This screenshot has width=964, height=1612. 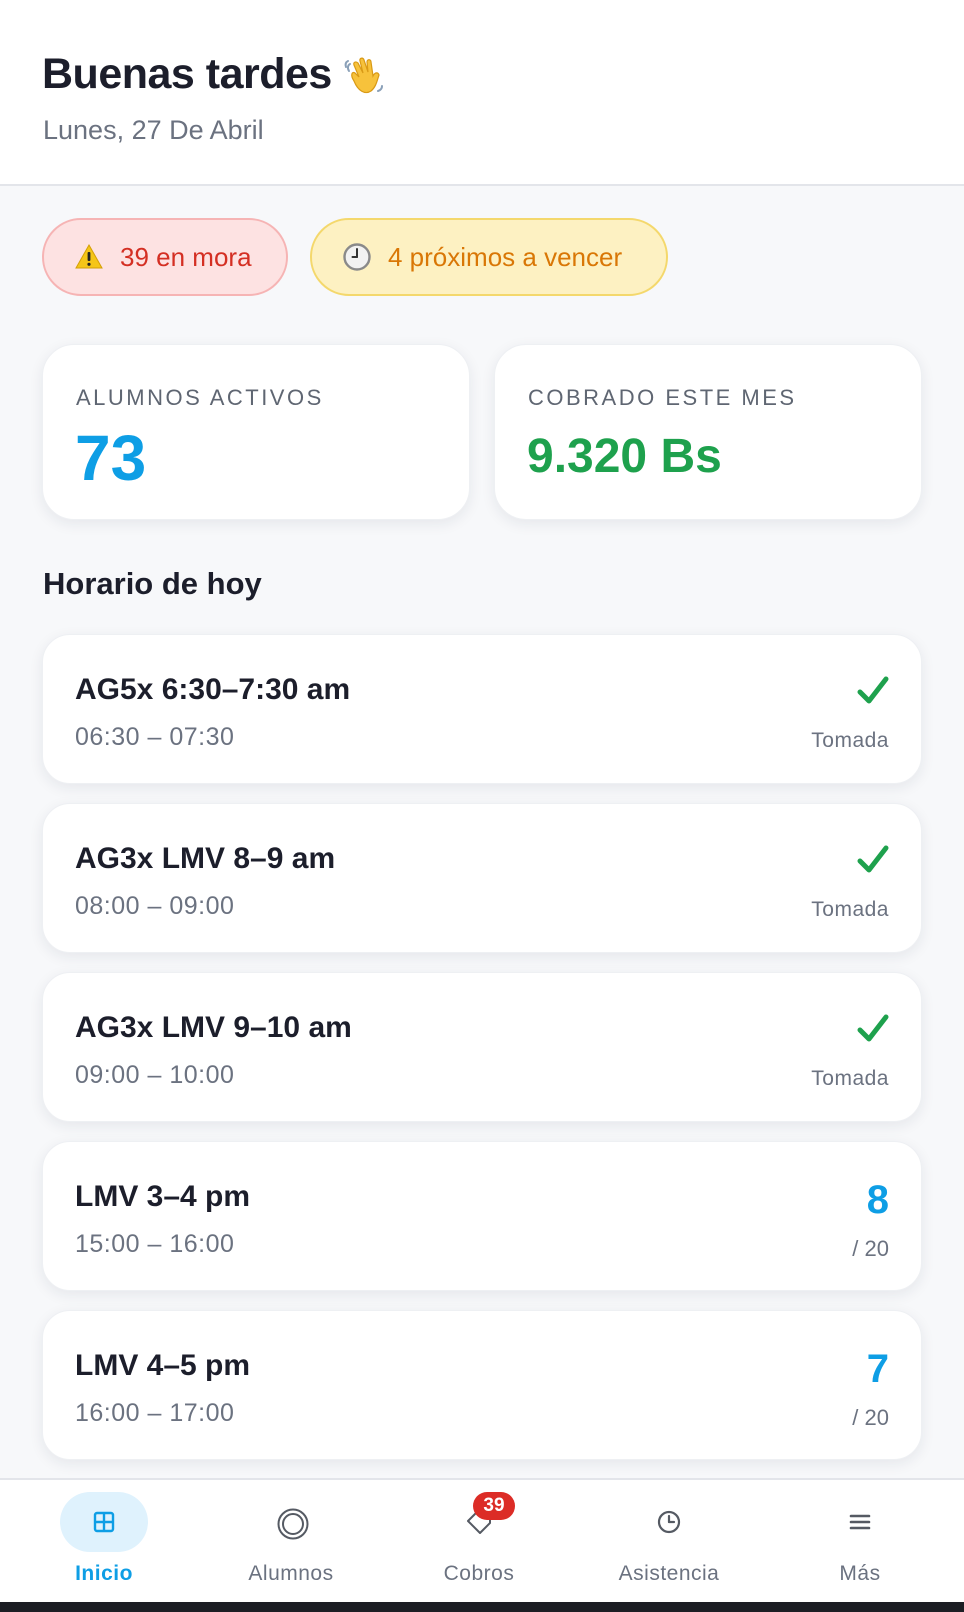 What do you see at coordinates (505, 256) in the screenshot?
I see `expiring-alert-label: 4 próximos a vencer` at bounding box center [505, 256].